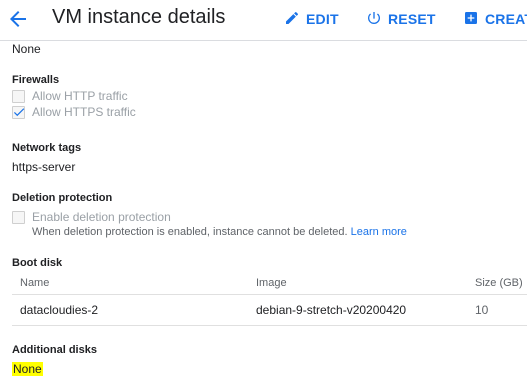  I want to click on boot-disk-size: 10, so click(482, 310).